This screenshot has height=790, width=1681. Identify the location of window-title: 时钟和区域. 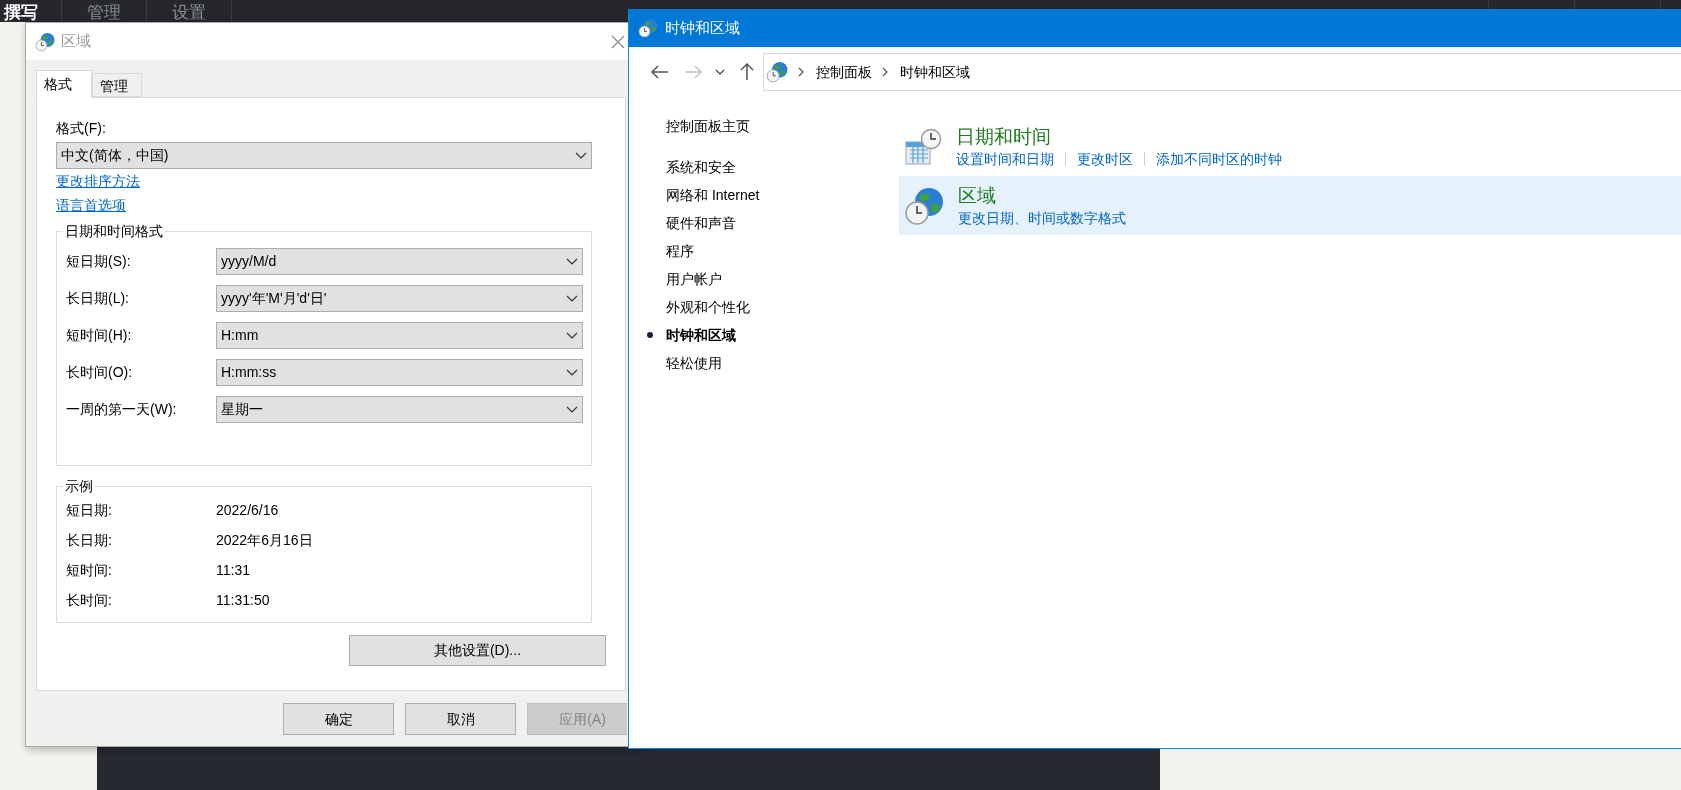
(702, 27).